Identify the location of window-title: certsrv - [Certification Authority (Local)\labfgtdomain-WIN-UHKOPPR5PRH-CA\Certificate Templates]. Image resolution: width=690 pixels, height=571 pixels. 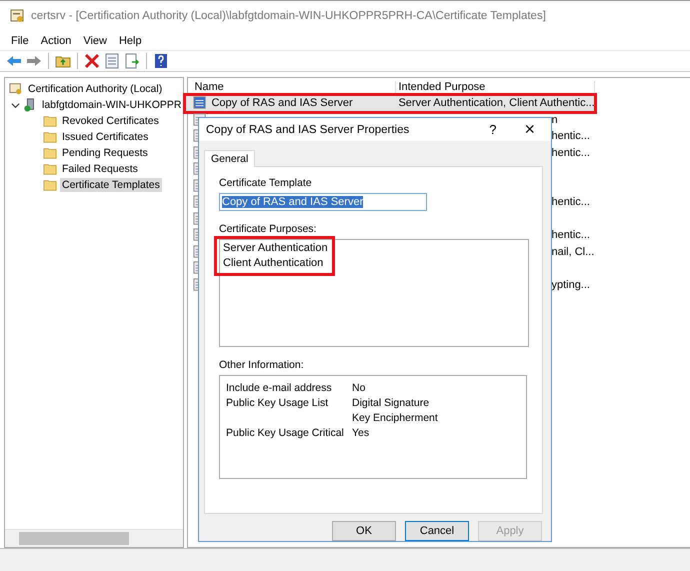
(288, 16).